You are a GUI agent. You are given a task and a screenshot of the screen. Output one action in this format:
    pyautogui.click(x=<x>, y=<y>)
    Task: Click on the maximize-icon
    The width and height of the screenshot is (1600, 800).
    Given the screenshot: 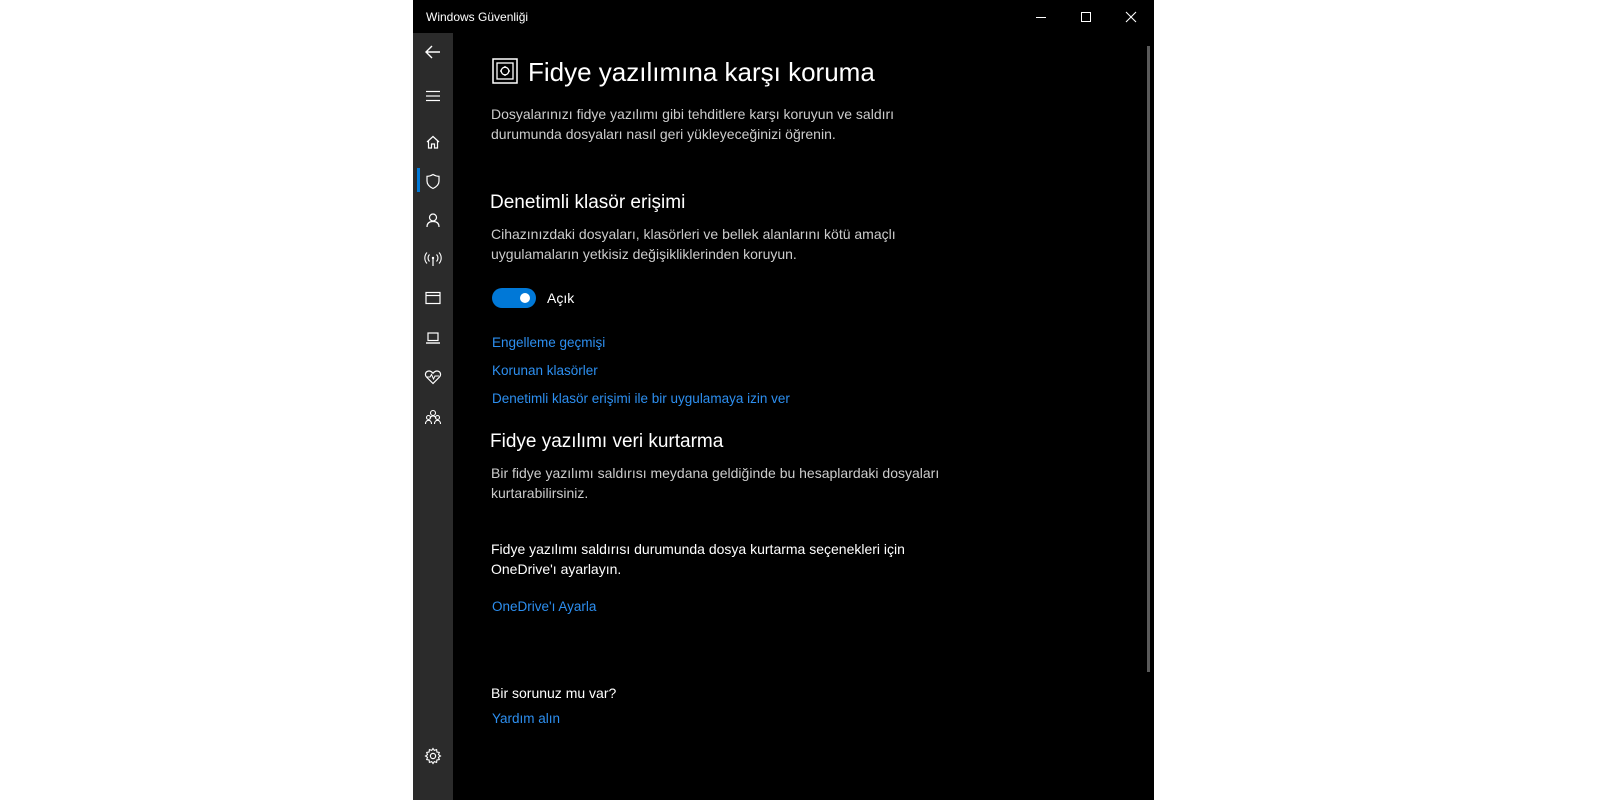 What is the action you would take?
    pyautogui.click(x=1086, y=16)
    